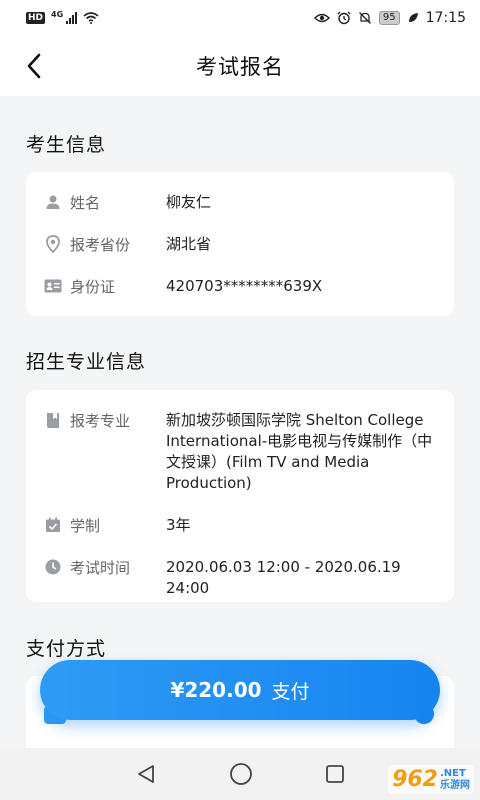 The height and width of the screenshot is (800, 480). Describe the element at coordinates (178, 525) in the screenshot. I see `row-value: 3年` at that location.